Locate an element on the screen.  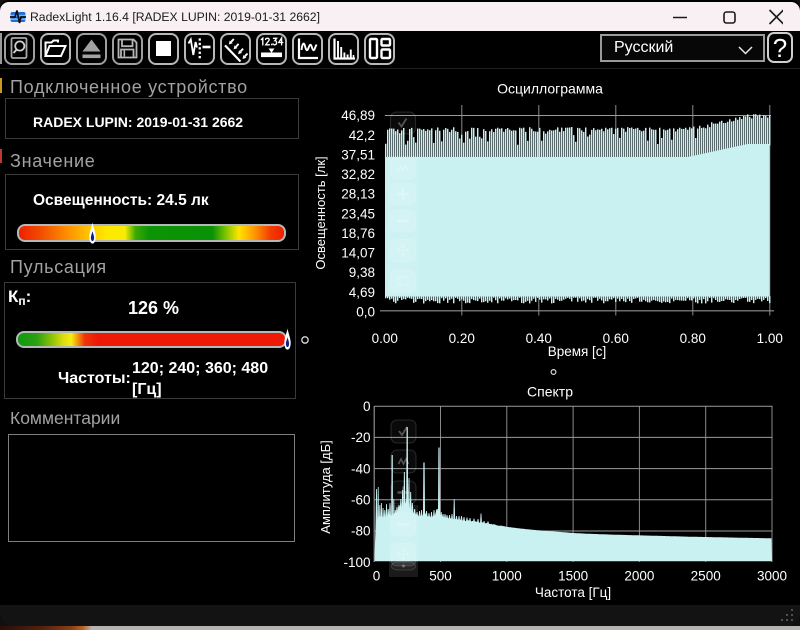
svg-text: 1.00 is located at coordinates (770, 338).